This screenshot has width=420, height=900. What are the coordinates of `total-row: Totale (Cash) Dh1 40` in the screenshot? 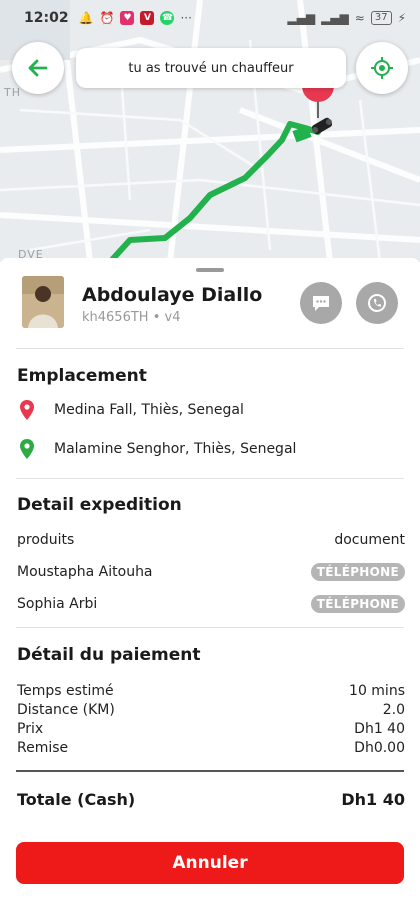 It's located at (211, 799).